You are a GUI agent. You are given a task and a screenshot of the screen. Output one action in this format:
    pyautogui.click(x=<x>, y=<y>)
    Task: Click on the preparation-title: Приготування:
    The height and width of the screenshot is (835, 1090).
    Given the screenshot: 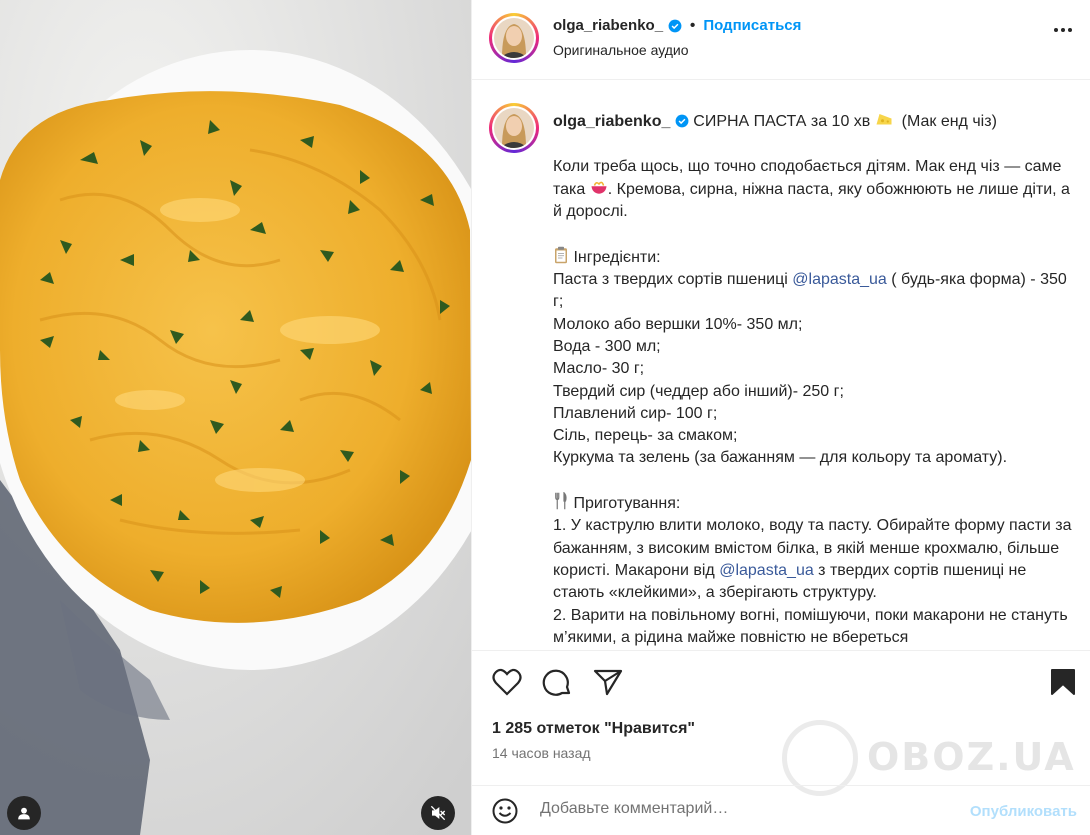 What is the action you would take?
    pyautogui.click(x=625, y=504)
    